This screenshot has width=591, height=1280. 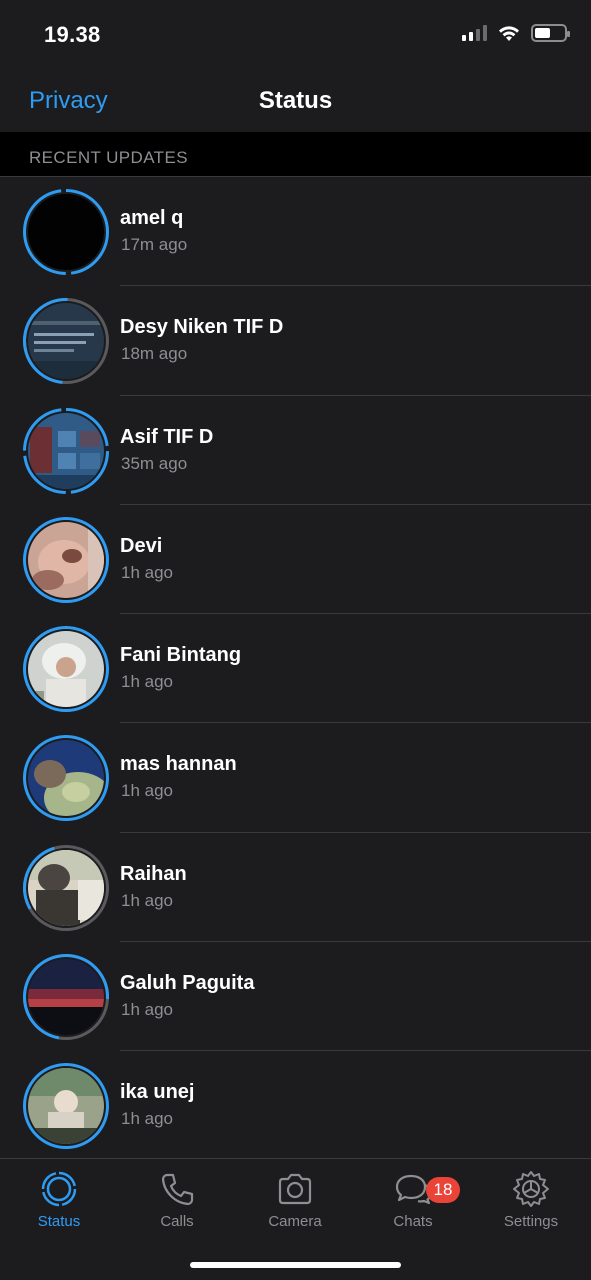 I want to click on status-time: 18m ago, so click(x=154, y=354).